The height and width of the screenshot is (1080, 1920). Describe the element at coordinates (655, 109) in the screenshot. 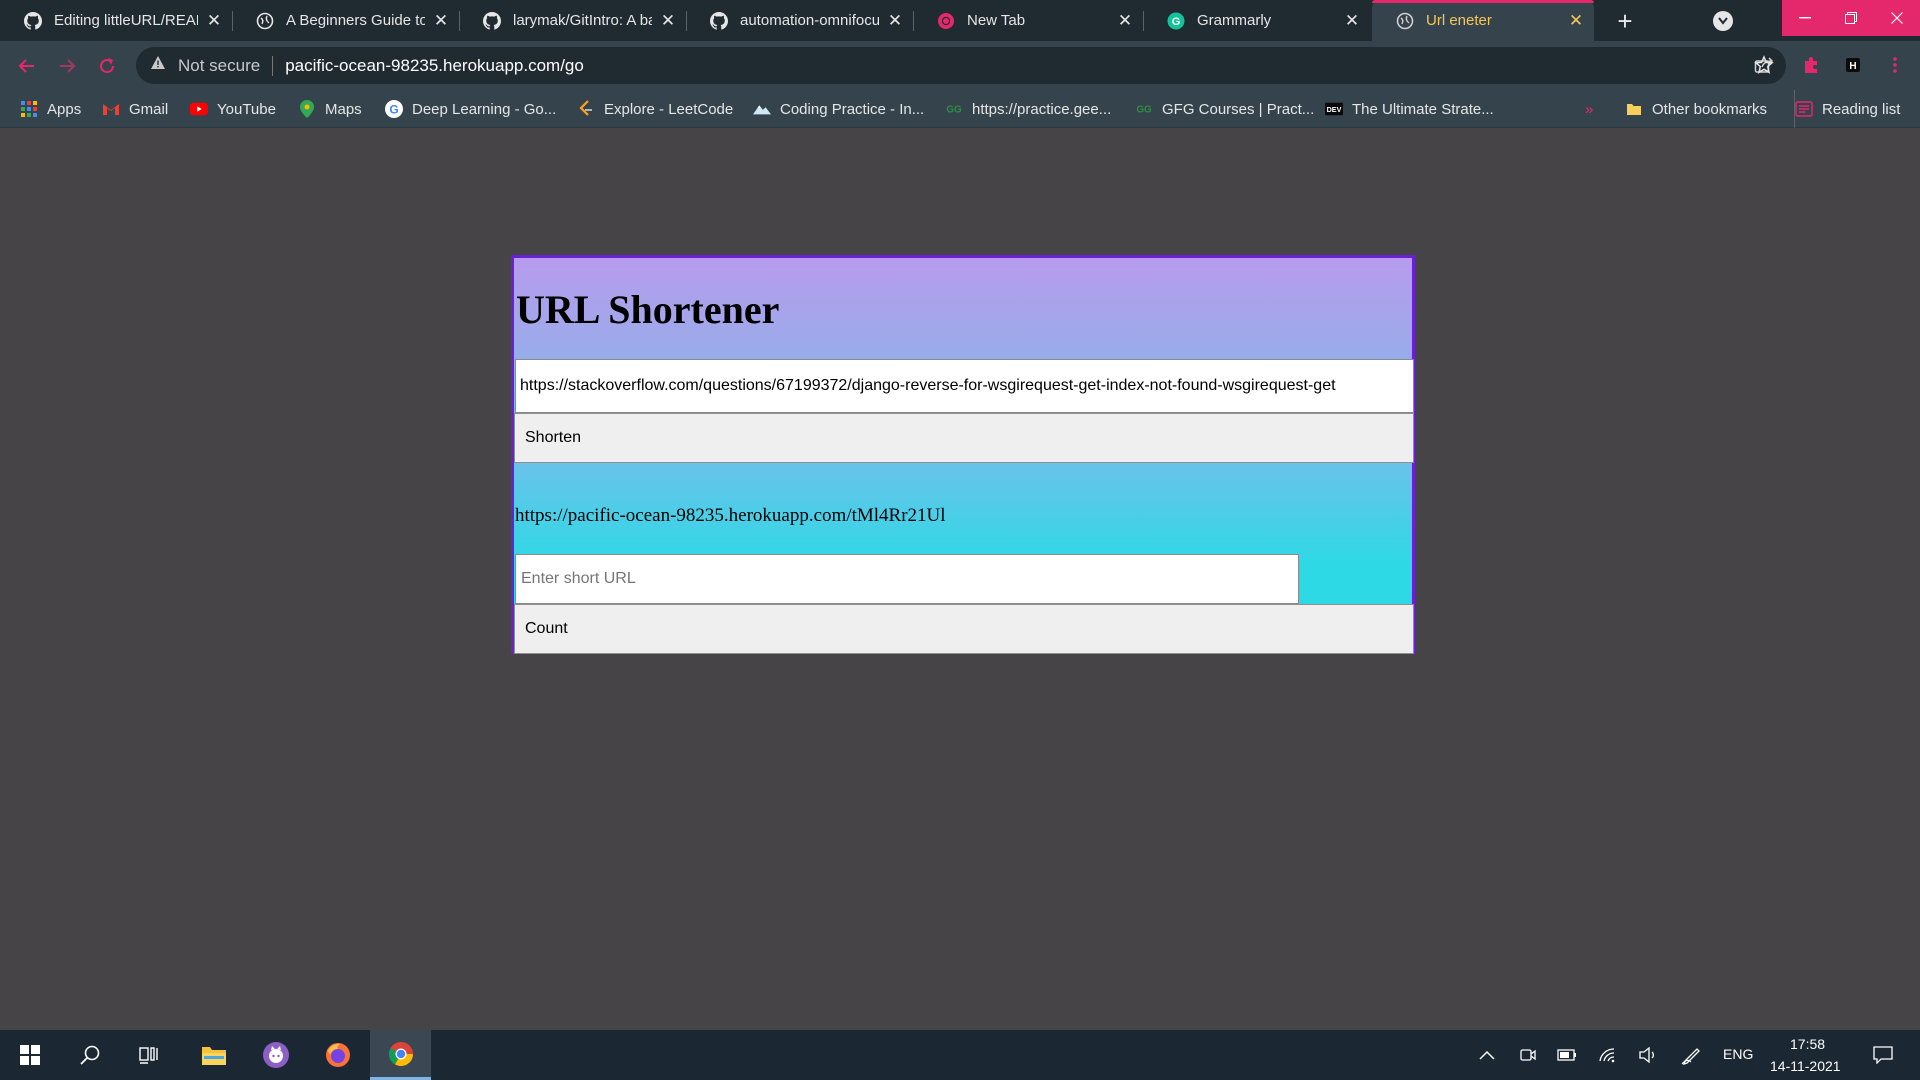

I see `bookmark-leetcode: Explore - LeetCode` at that location.